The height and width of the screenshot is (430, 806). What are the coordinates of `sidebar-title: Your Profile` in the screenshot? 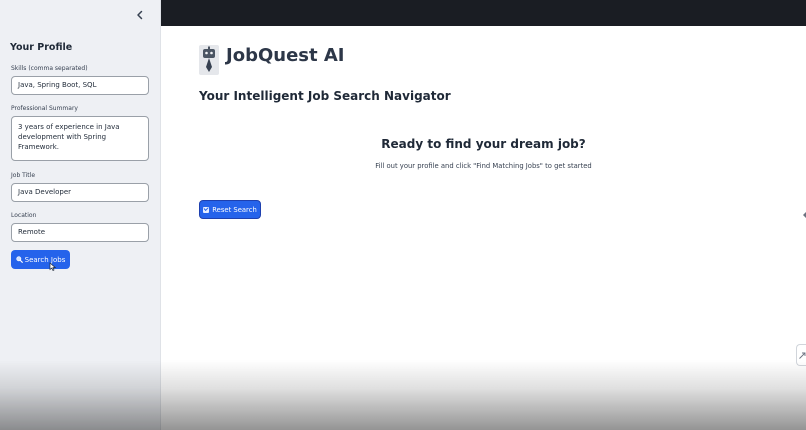 It's located at (41, 47).